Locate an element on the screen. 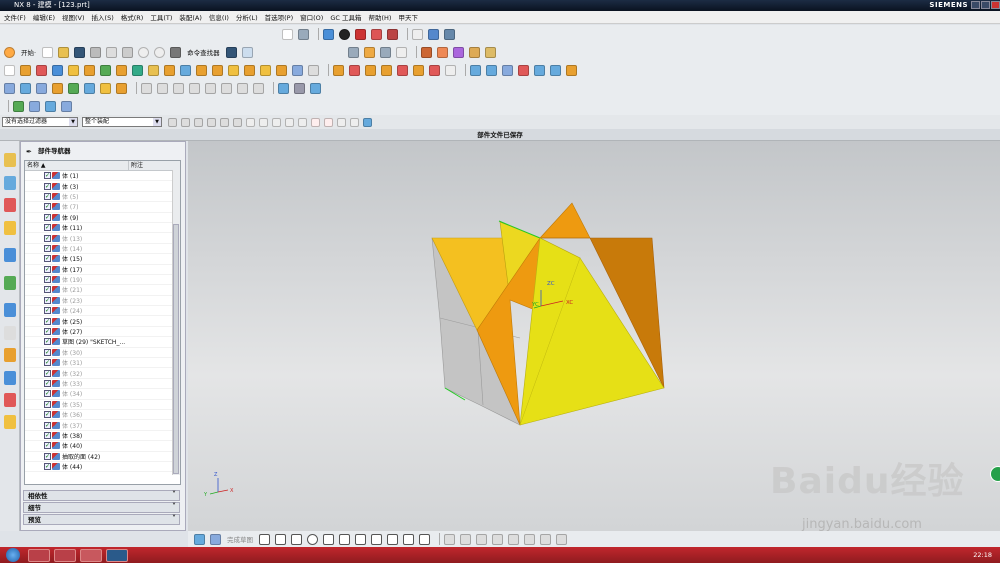 The width and height of the screenshot is (1000, 563). sketch-line-icon is located at coordinates (280, 539).